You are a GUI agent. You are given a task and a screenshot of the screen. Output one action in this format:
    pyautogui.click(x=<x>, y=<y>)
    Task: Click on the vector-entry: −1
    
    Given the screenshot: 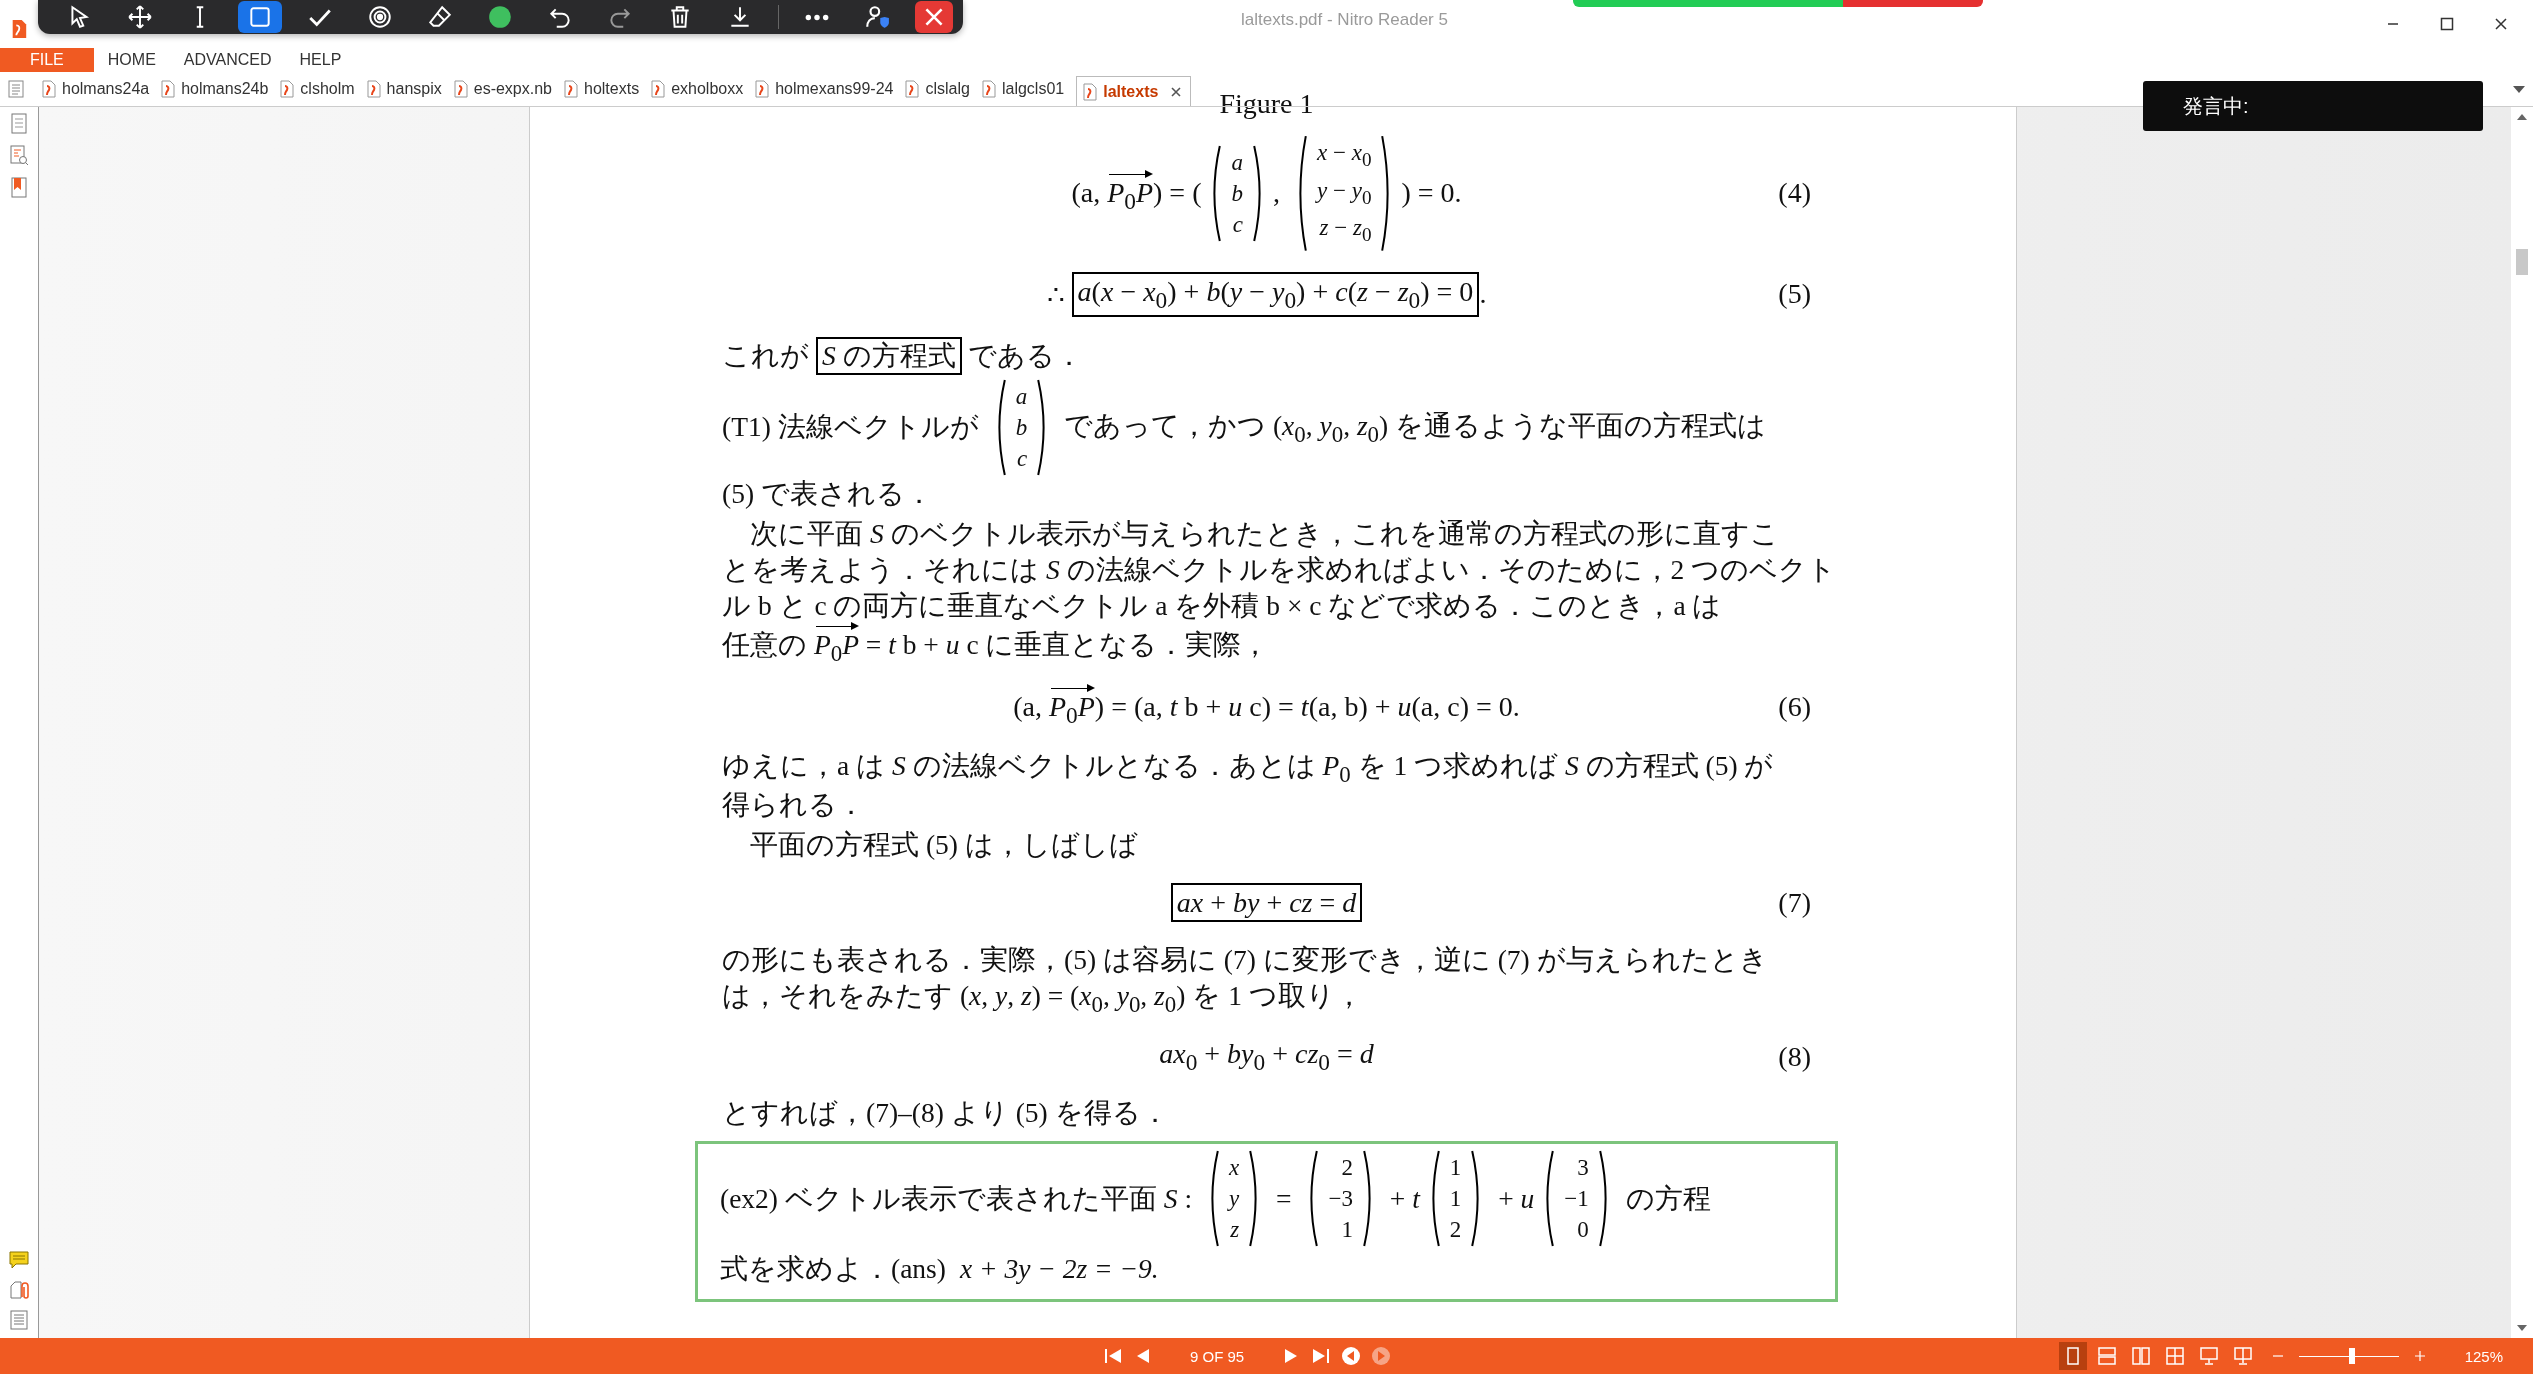 What is the action you would take?
    pyautogui.click(x=1576, y=1199)
    